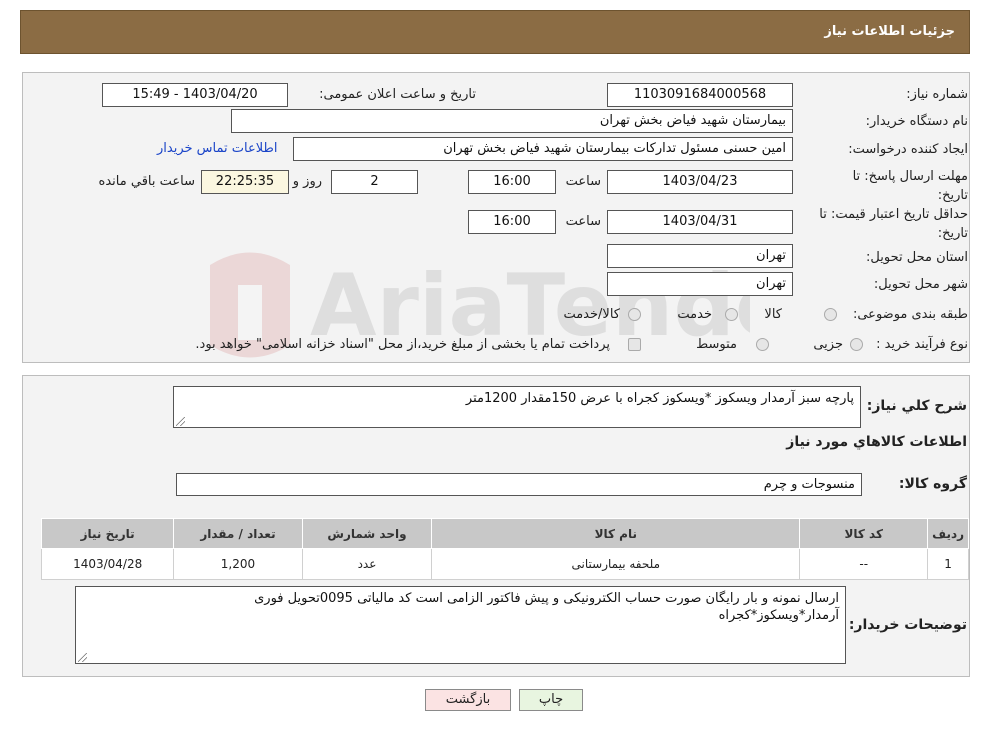 This screenshot has height=733, width=985. What do you see at coordinates (634, 344) in the screenshot?
I see `treasury-payment-checkbox` at bounding box center [634, 344].